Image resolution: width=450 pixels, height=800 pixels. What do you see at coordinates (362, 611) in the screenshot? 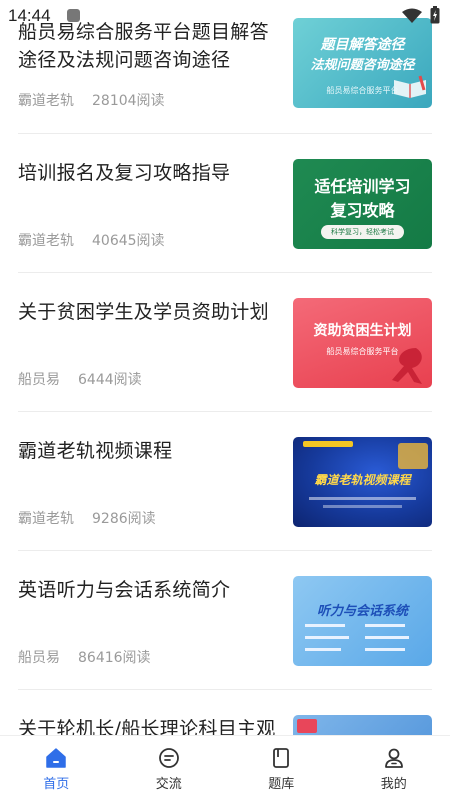
I see `thumb-line1: 听力与会话系统` at bounding box center [362, 611].